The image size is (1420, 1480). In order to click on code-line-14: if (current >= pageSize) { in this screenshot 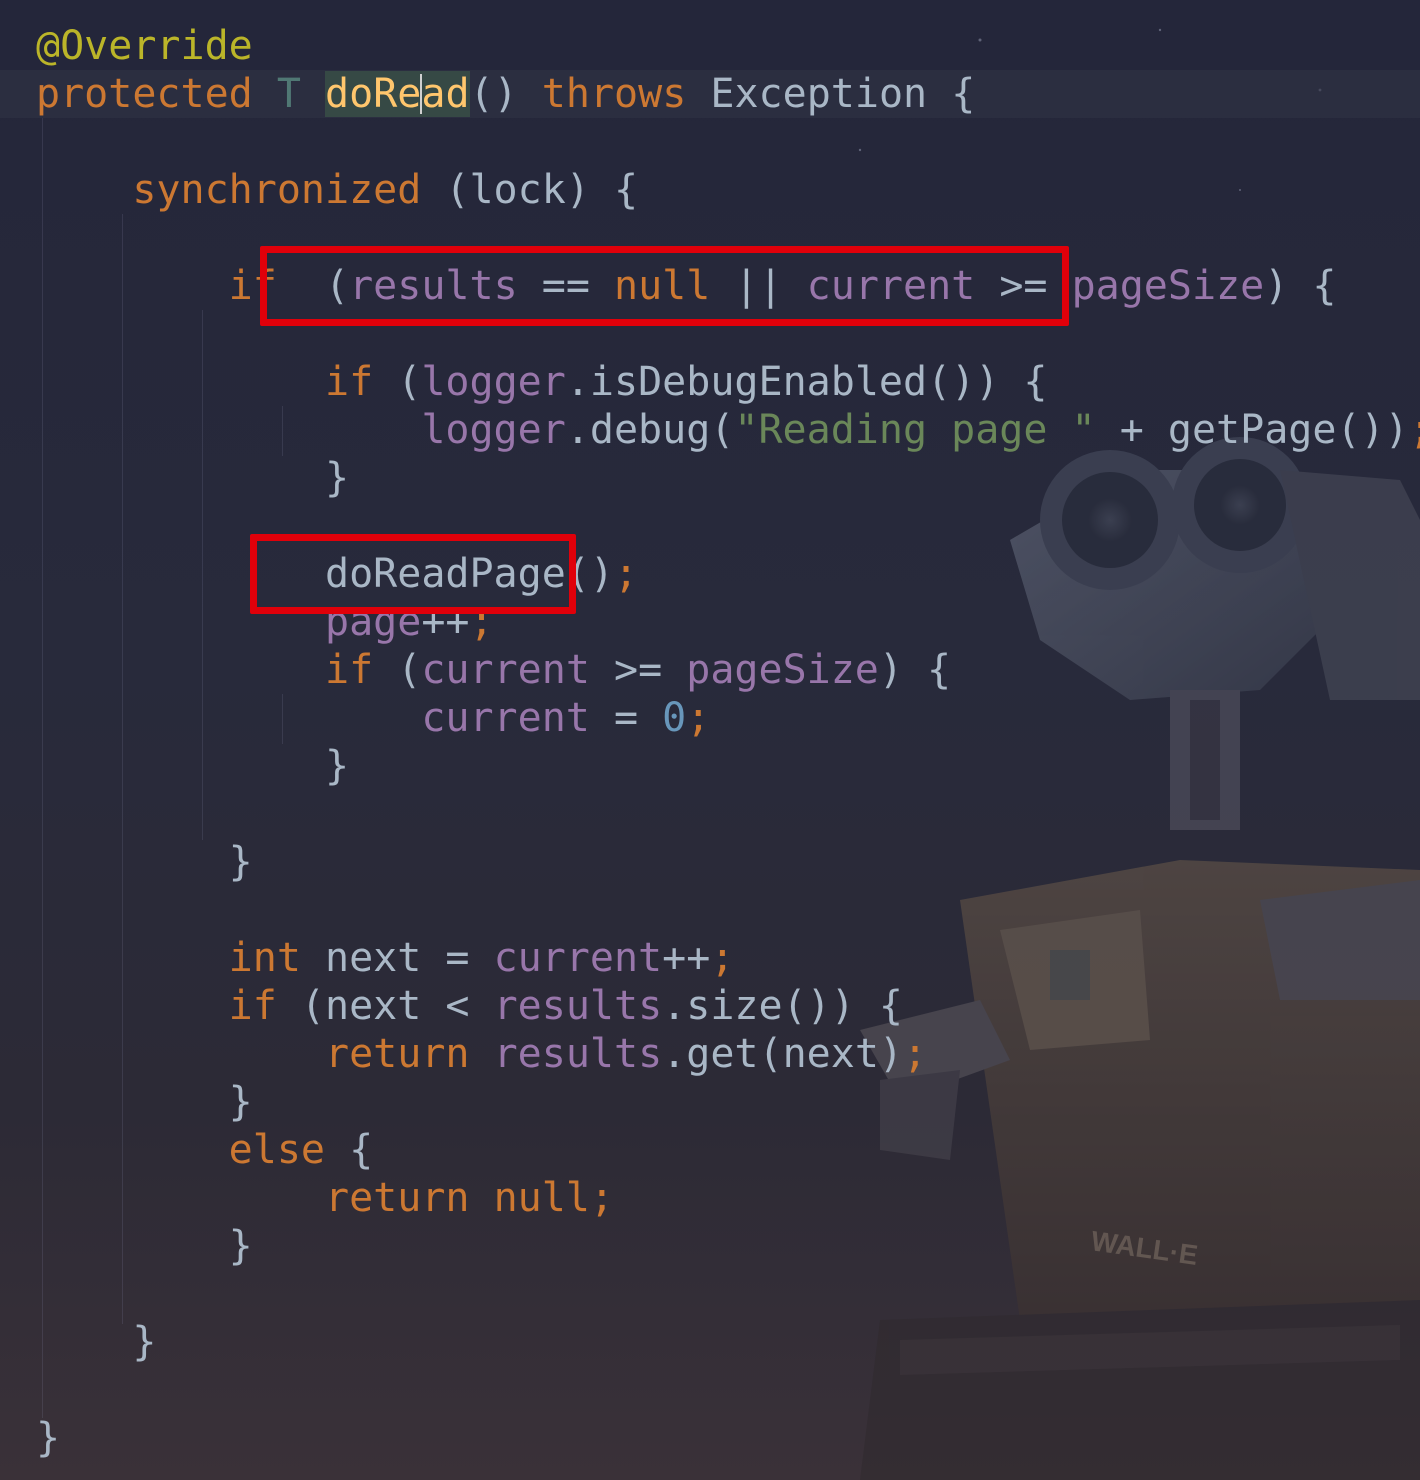, I will do `click(493, 670)`.